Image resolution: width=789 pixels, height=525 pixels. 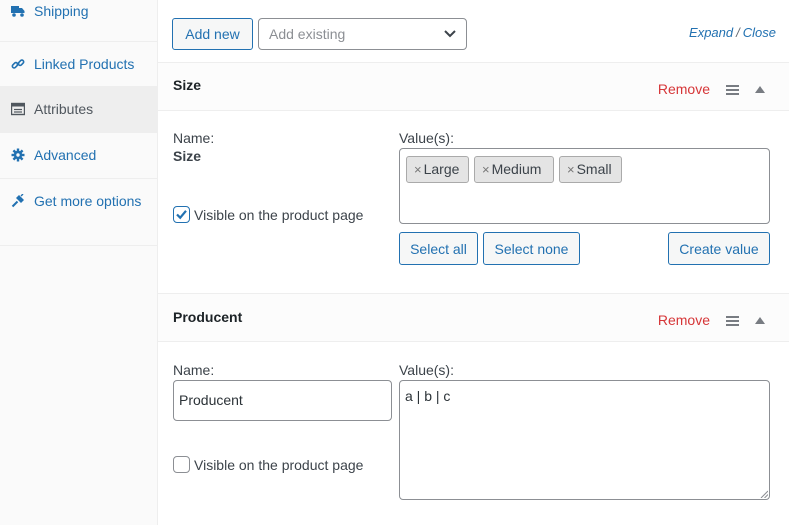 I want to click on tab-get-more-options-label: Get more options, so click(x=88, y=201).